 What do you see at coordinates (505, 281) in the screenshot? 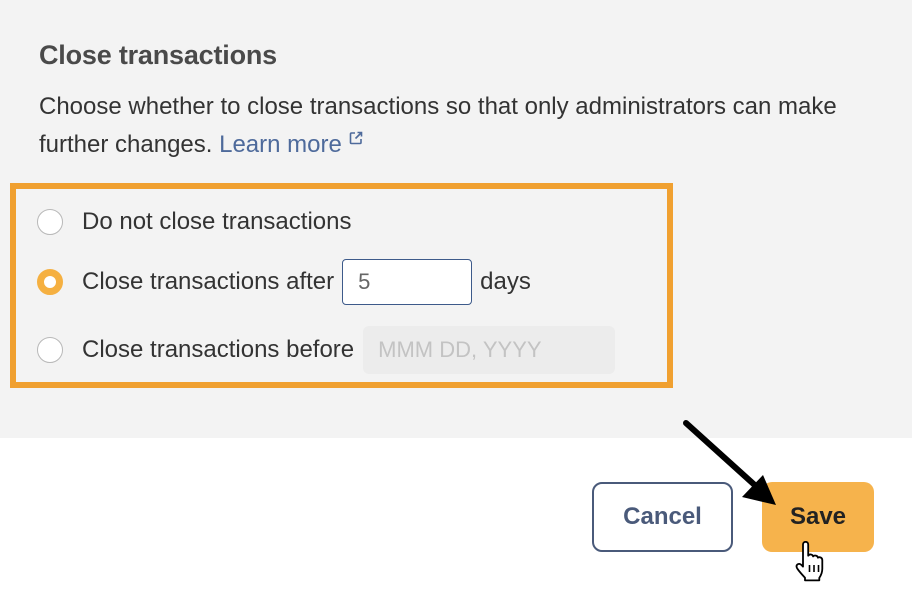
I see `days-label: days` at bounding box center [505, 281].